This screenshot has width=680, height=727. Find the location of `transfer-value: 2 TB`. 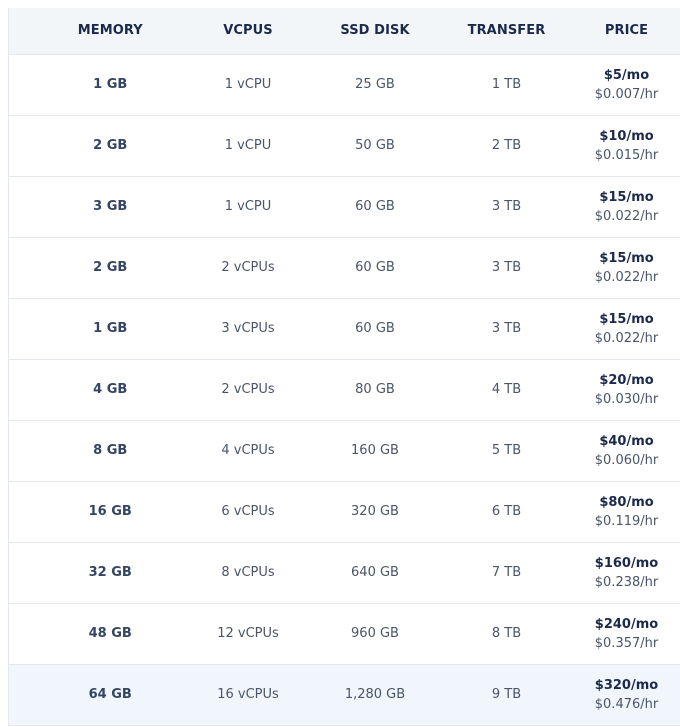

transfer-value: 2 TB is located at coordinates (506, 145).